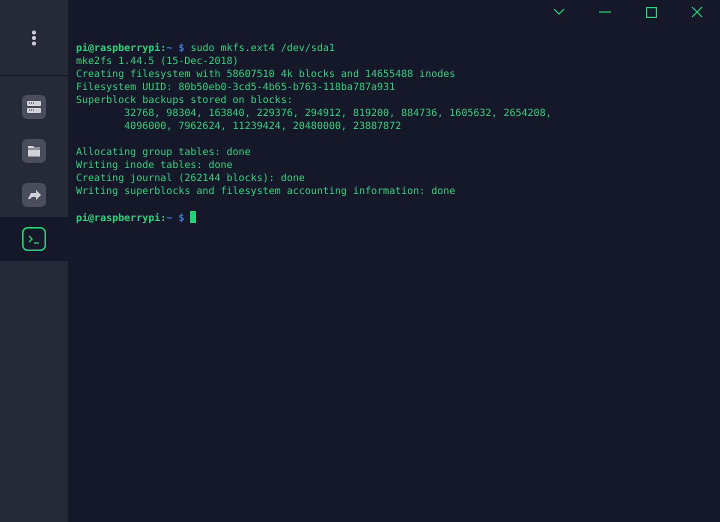 The image size is (720, 522). What do you see at coordinates (651, 12) in the screenshot?
I see `maximize-icon` at bounding box center [651, 12].